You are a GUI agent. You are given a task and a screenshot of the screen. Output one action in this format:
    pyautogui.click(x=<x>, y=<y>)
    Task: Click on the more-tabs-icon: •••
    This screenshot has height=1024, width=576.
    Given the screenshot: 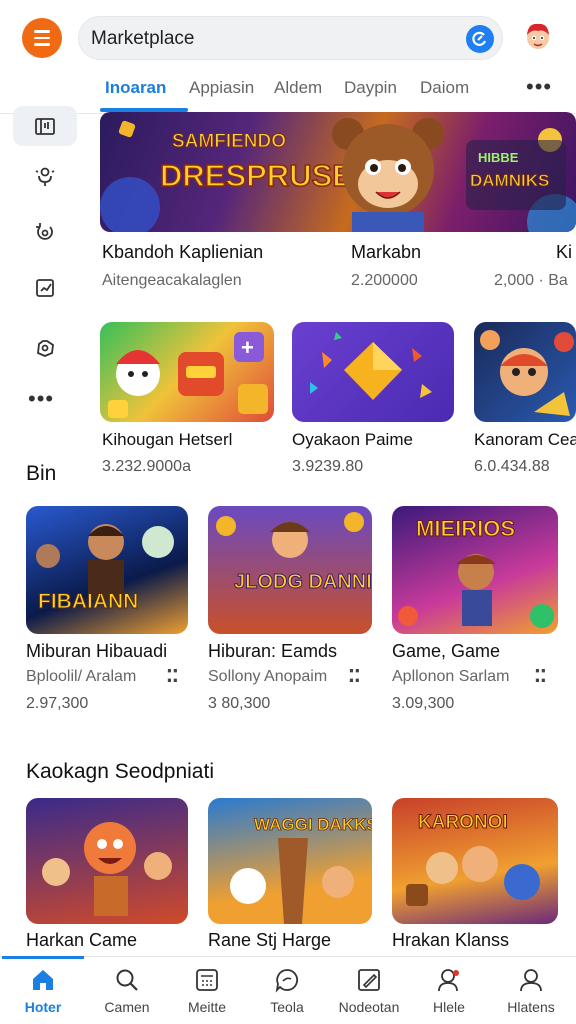 What is the action you would take?
    pyautogui.click(x=539, y=87)
    